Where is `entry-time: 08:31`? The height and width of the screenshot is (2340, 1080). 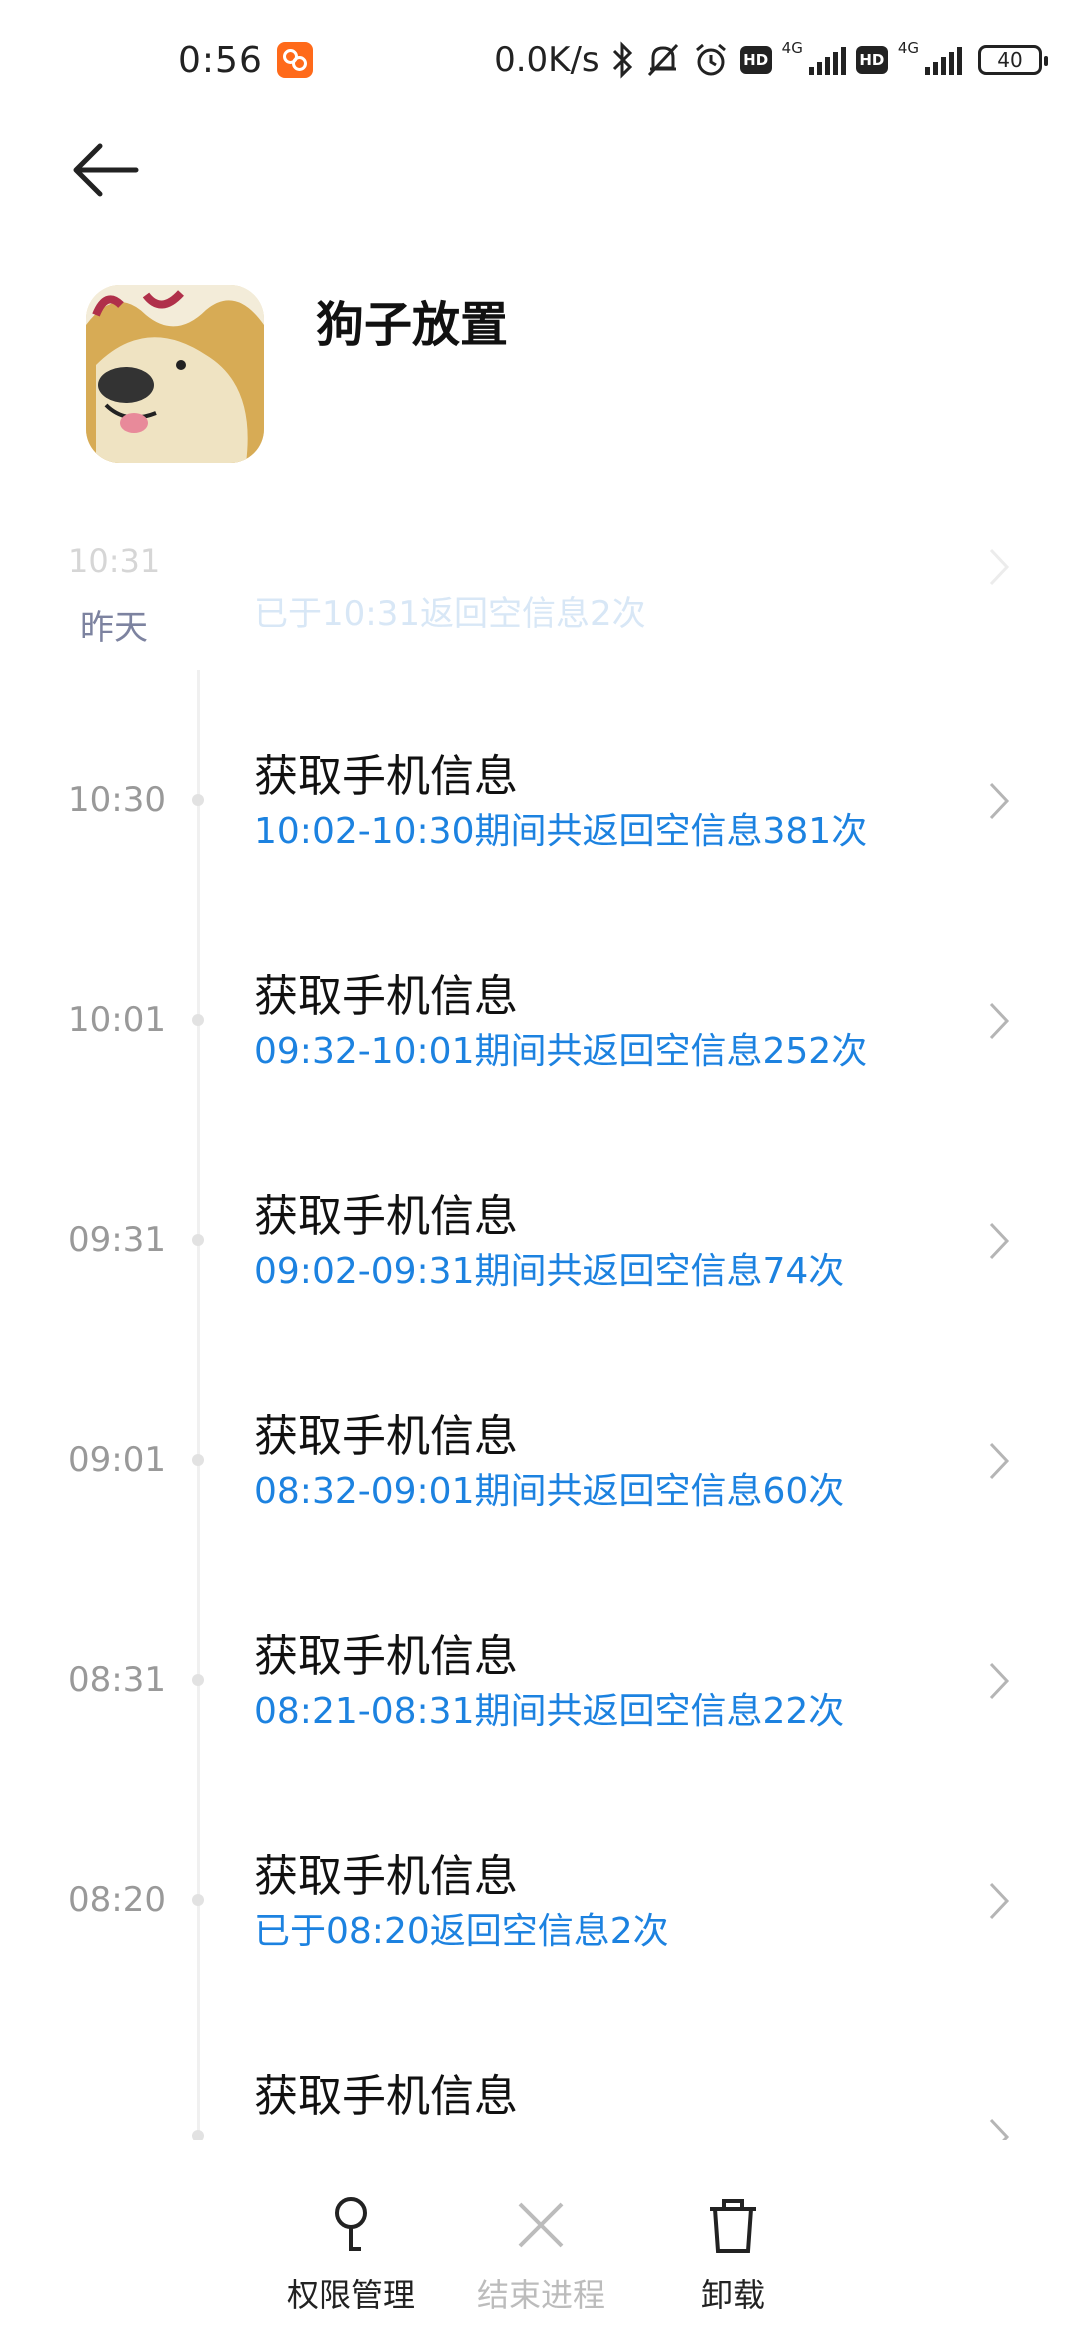
entry-time: 08:31 is located at coordinates (117, 1680).